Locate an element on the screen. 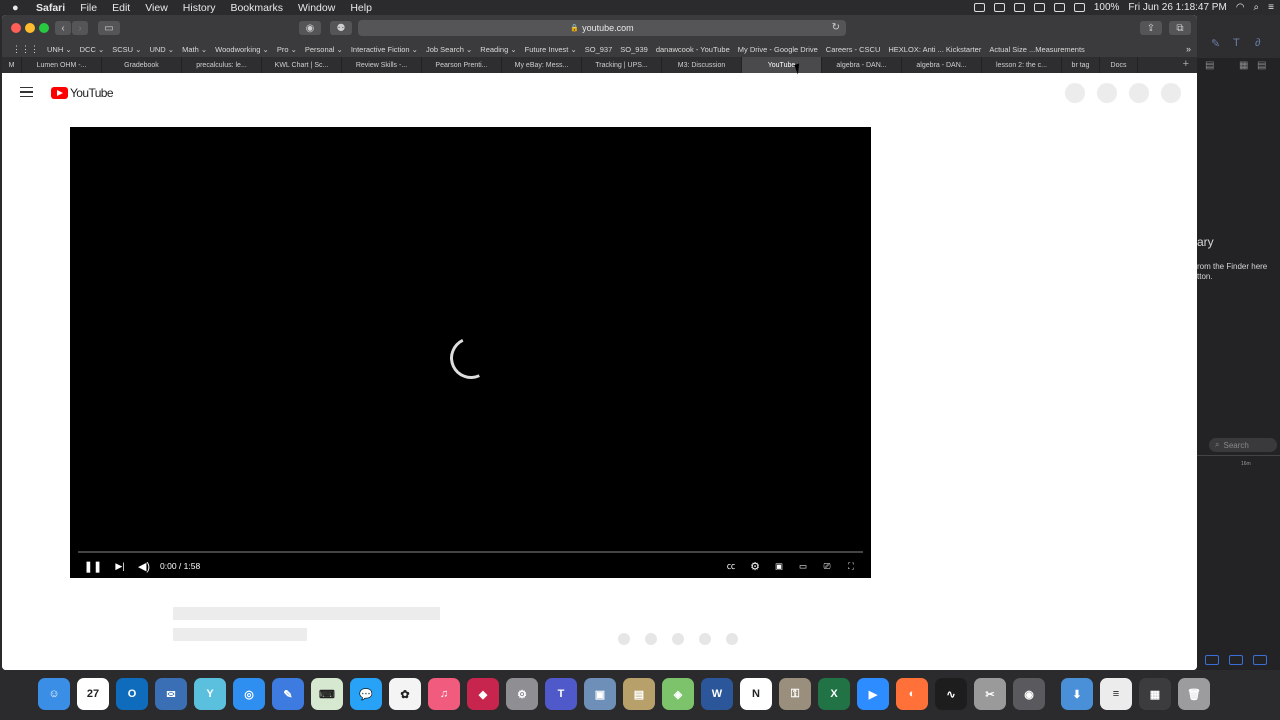 The image size is (1280, 720). excel-dock-icon: X is located at coordinates (834, 694).